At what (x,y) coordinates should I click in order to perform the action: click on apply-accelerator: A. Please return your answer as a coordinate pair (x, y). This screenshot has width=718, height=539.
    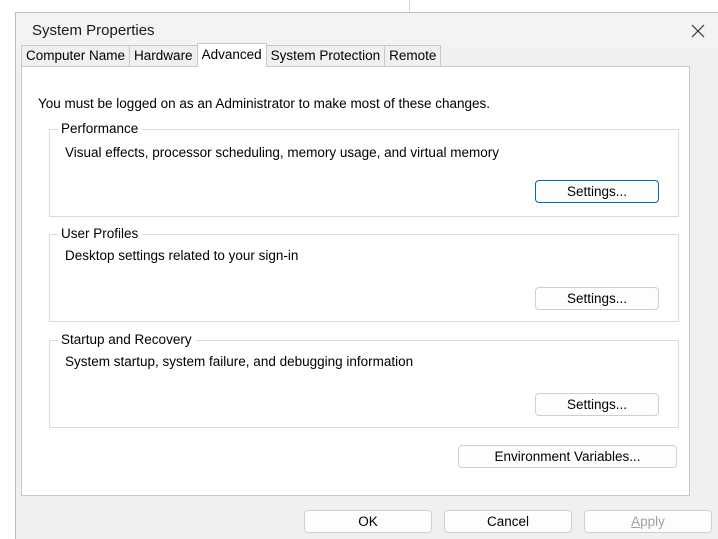
    Looking at the image, I should click on (636, 521).